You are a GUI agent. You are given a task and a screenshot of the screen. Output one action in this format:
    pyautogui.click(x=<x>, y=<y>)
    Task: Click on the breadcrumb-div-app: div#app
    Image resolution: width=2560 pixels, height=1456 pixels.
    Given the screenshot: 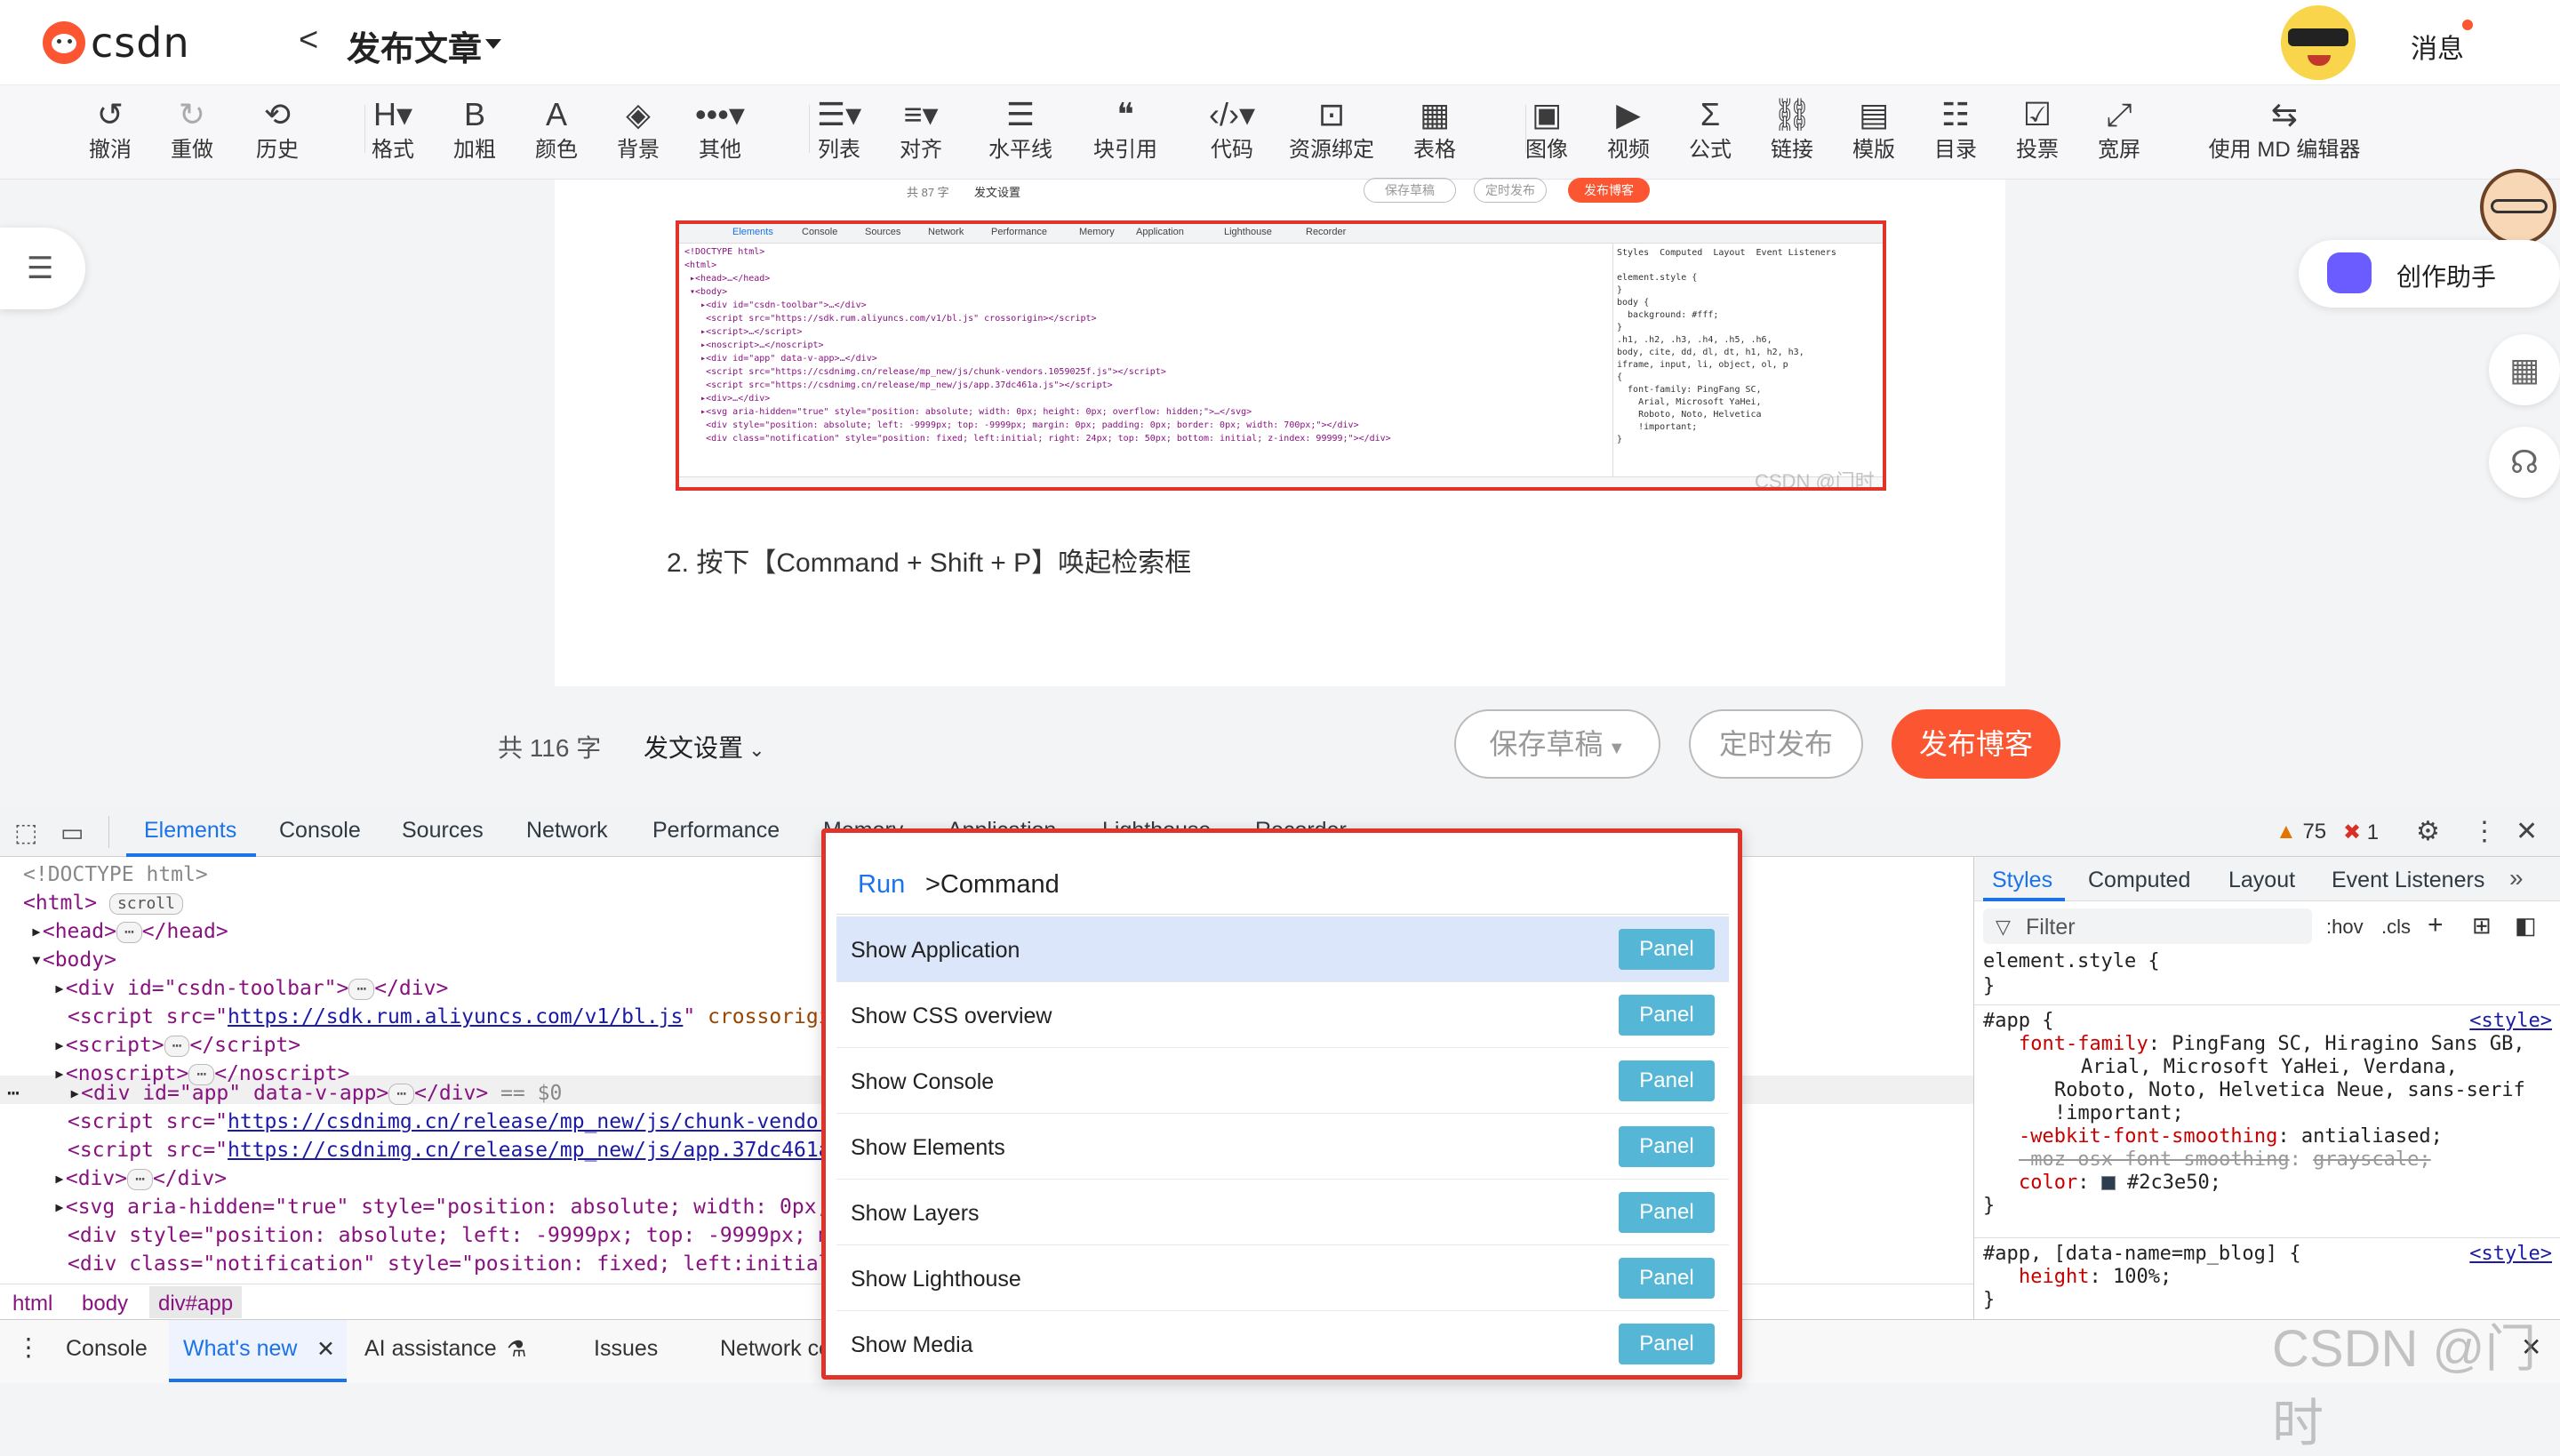 What is the action you would take?
    pyautogui.click(x=196, y=1302)
    